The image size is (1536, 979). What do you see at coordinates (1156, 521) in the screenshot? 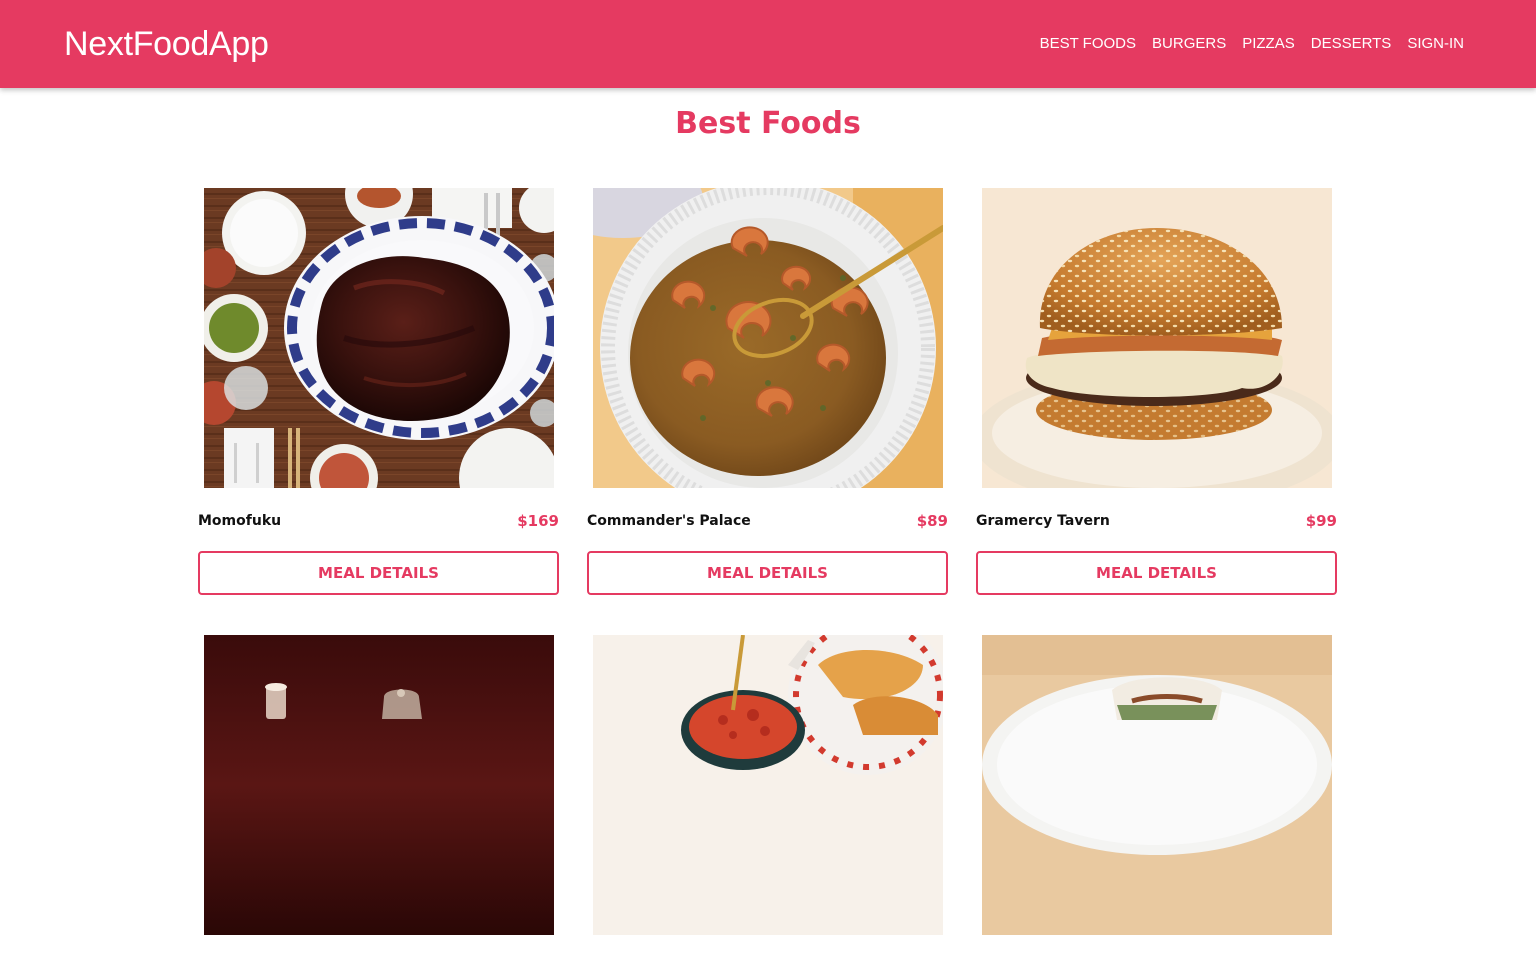
I see `meal-info-row: Gramercy Tavern $99` at bounding box center [1156, 521].